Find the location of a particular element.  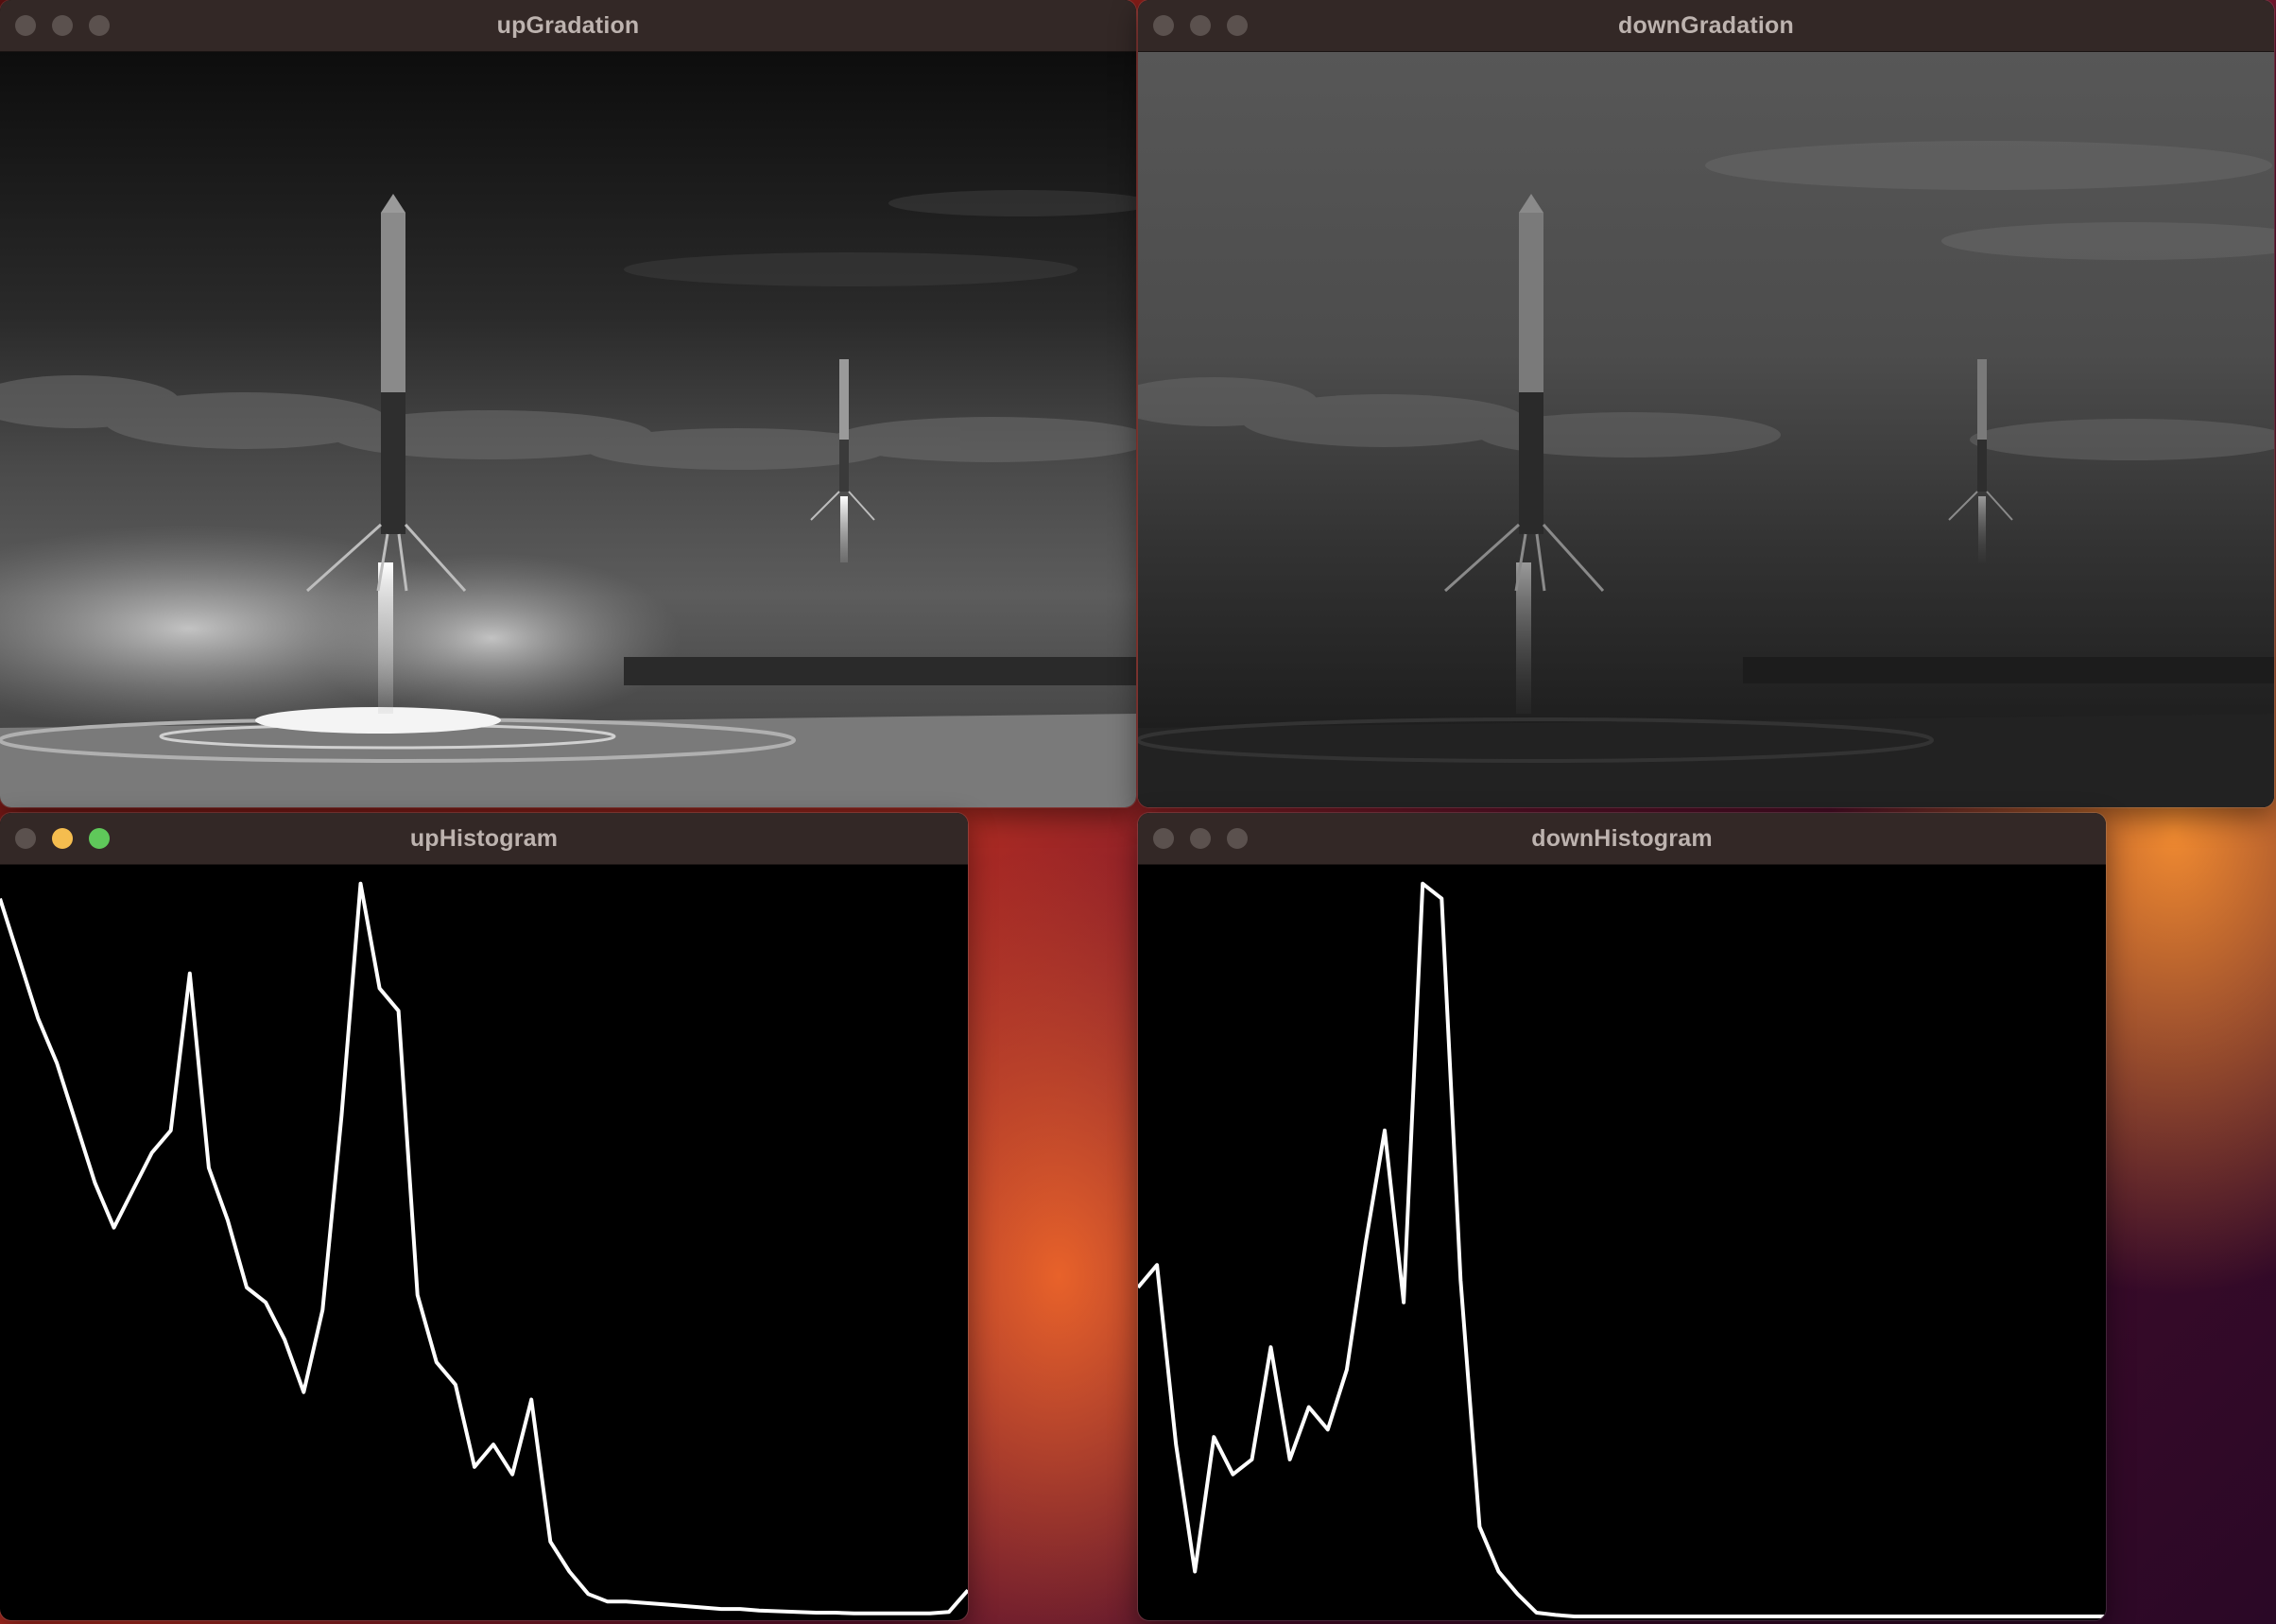

window-title: upGradation is located at coordinates (568, 25).